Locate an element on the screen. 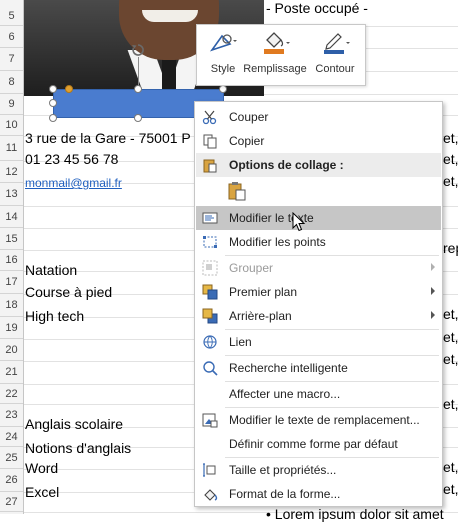 The height and width of the screenshot is (522, 458). cell-hobby-course: Course à pied is located at coordinates (68, 292).